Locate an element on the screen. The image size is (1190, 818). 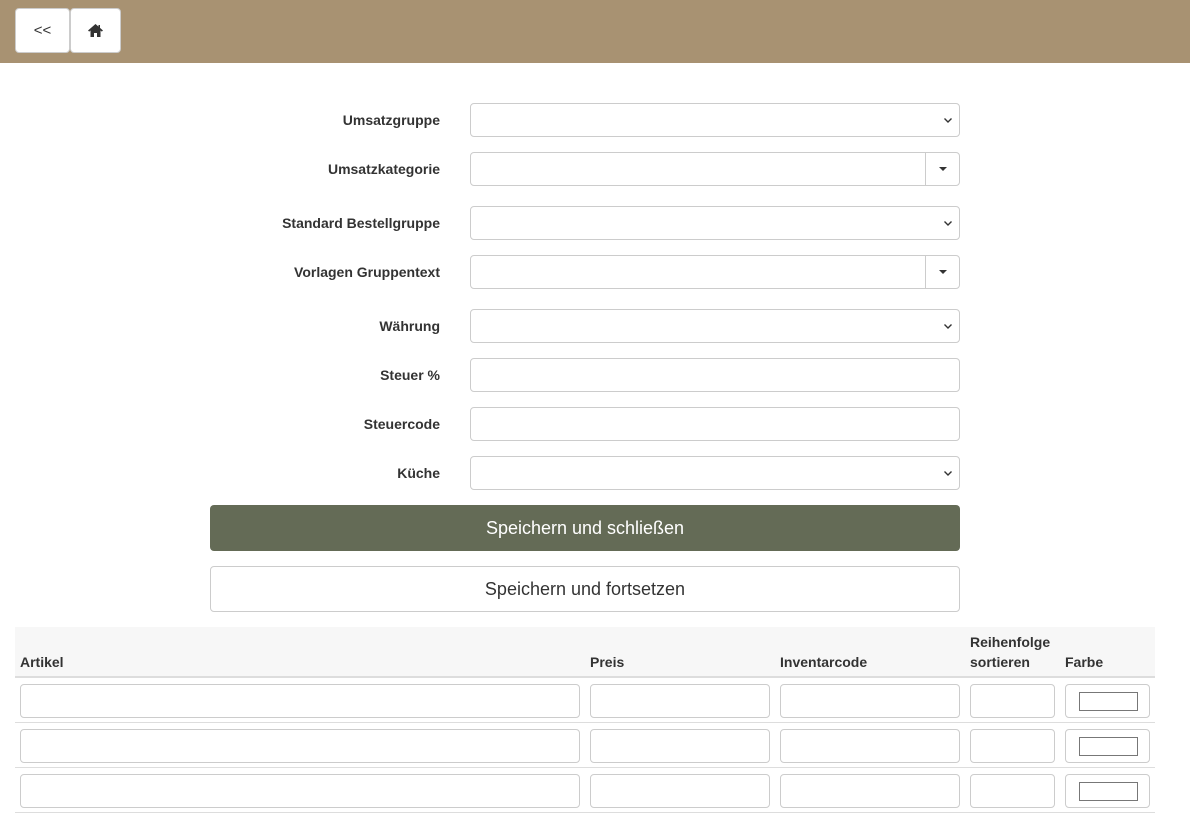
column-header-artikel: Artikel is located at coordinates (42, 662).